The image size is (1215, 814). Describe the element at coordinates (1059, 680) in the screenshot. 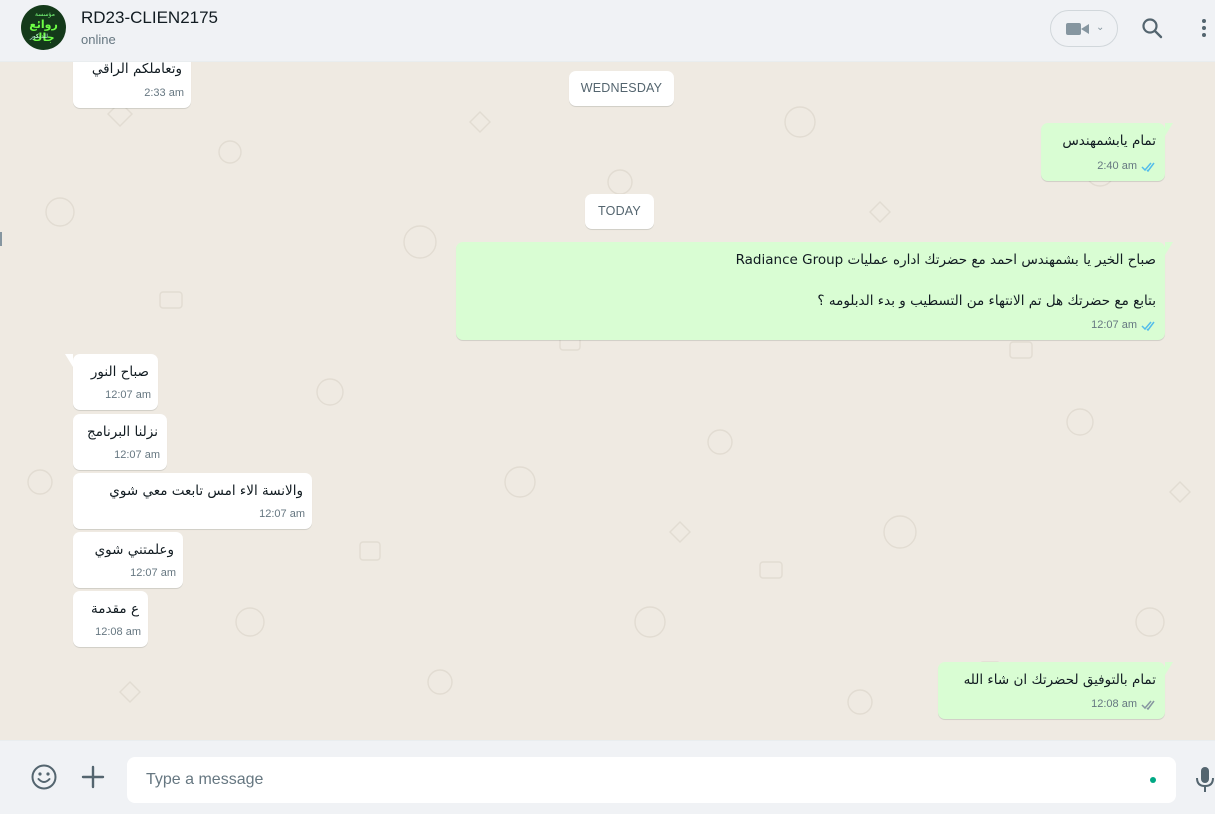

I see `message-text: تمام بالتوفيق لحضرتك ان شاء الله` at that location.